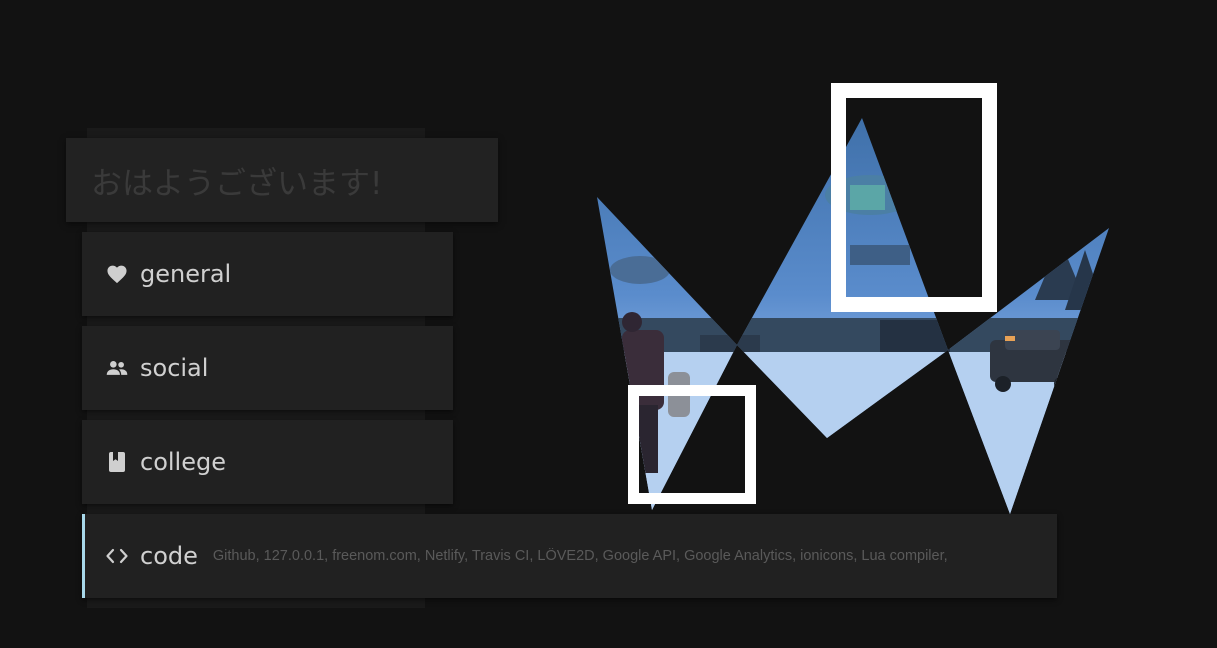 The height and width of the screenshot is (648, 1217). Describe the element at coordinates (117, 368) in the screenshot. I see `people-icon` at that location.